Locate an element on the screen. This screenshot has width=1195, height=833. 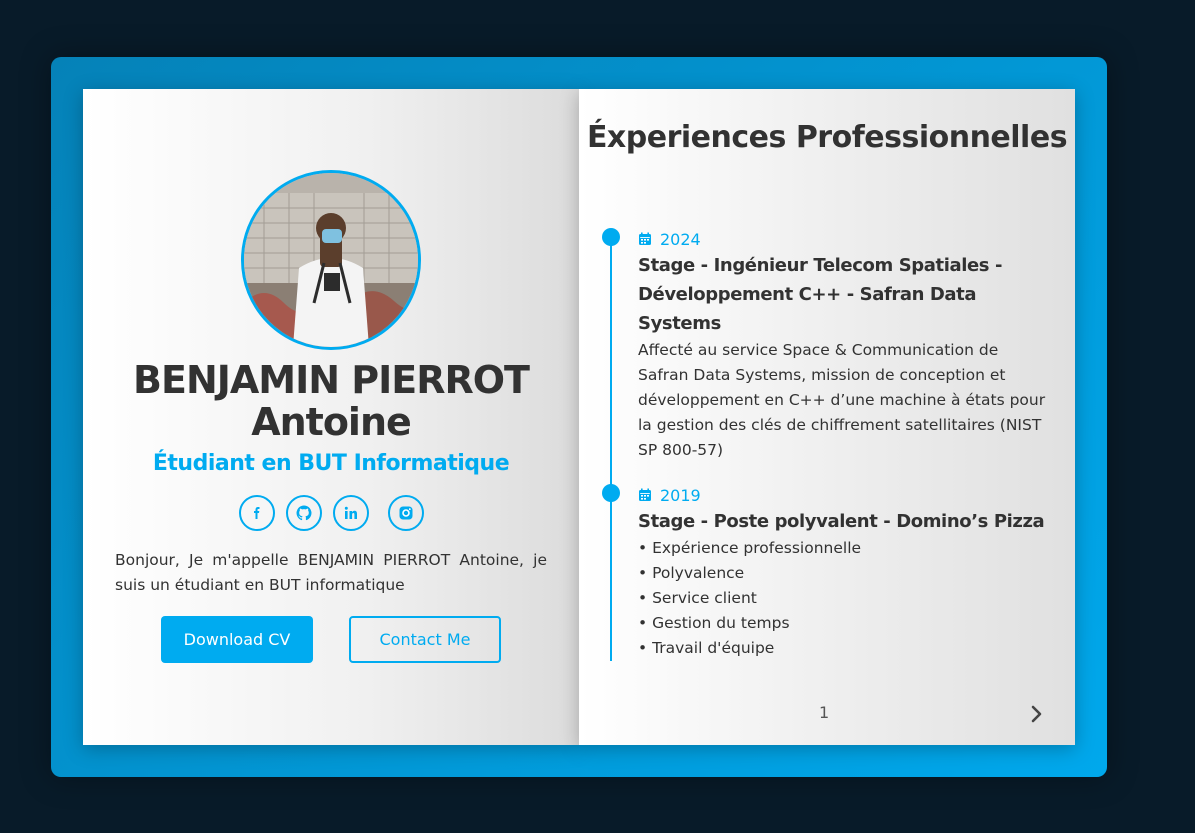
avatar is located at coordinates (331, 260).